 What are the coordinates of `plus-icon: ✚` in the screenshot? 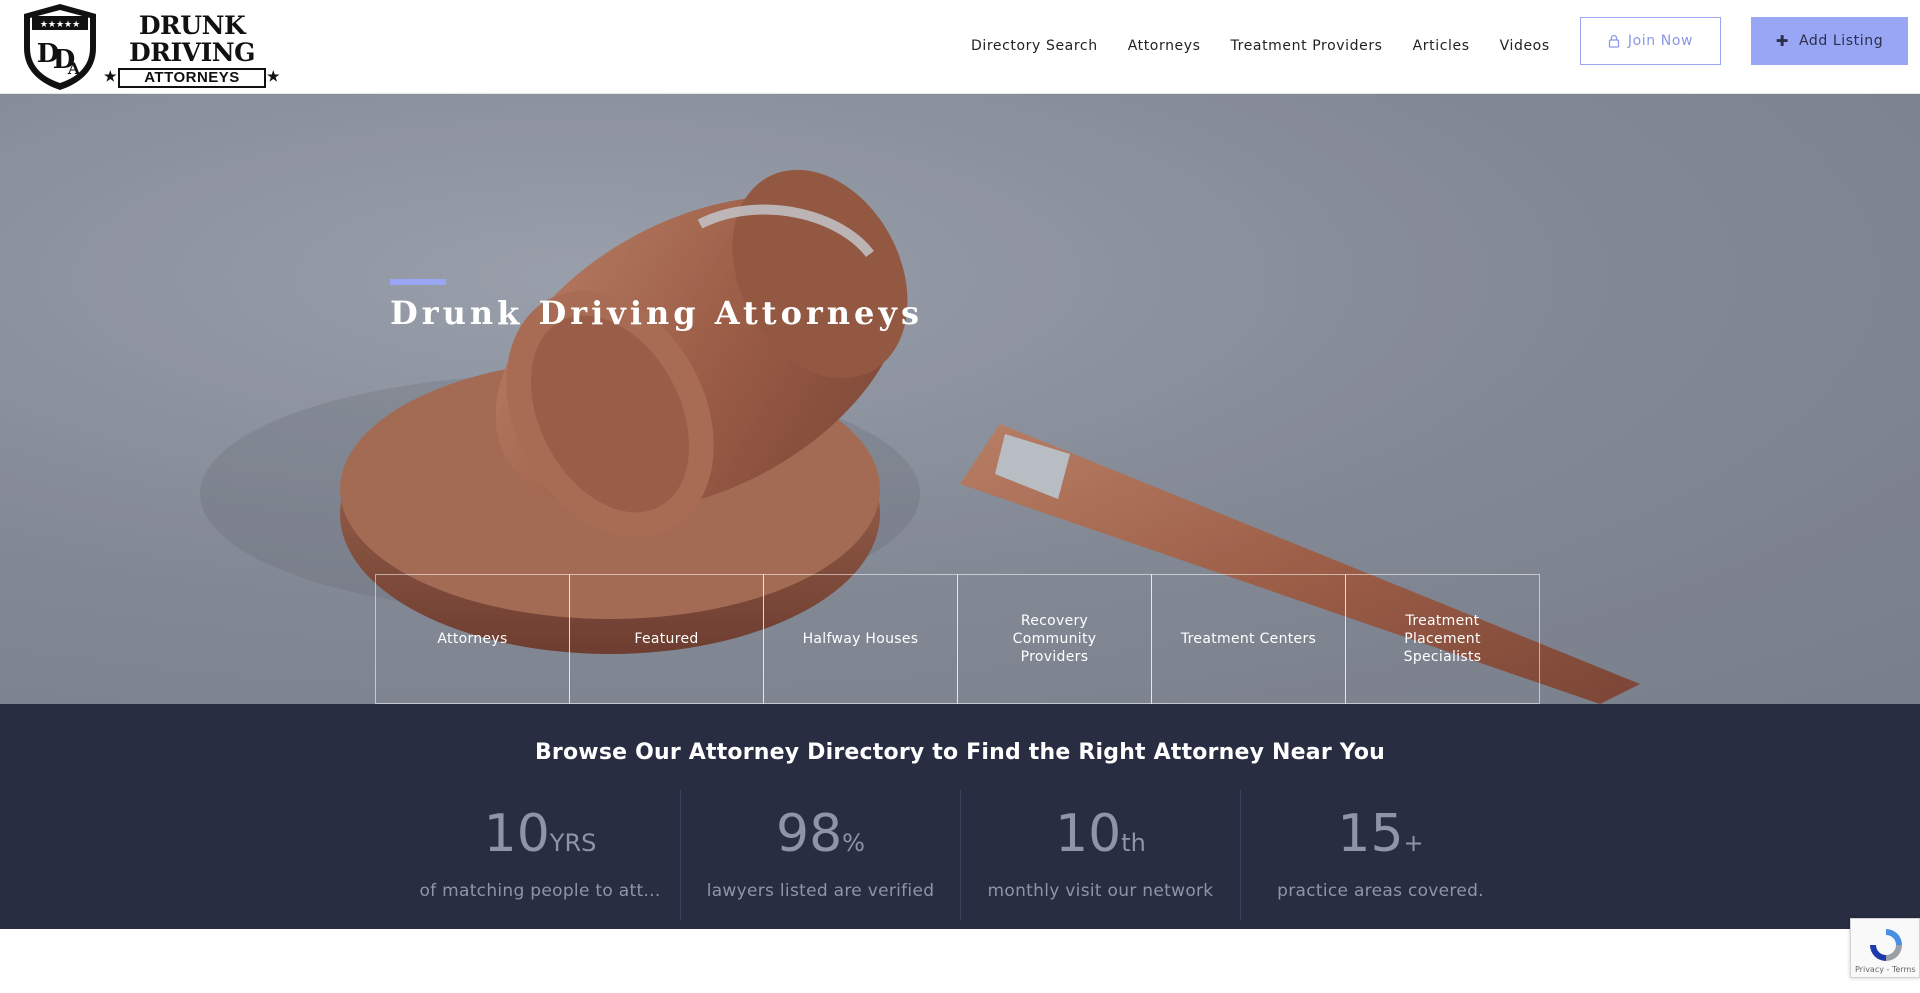 It's located at (1782, 41).